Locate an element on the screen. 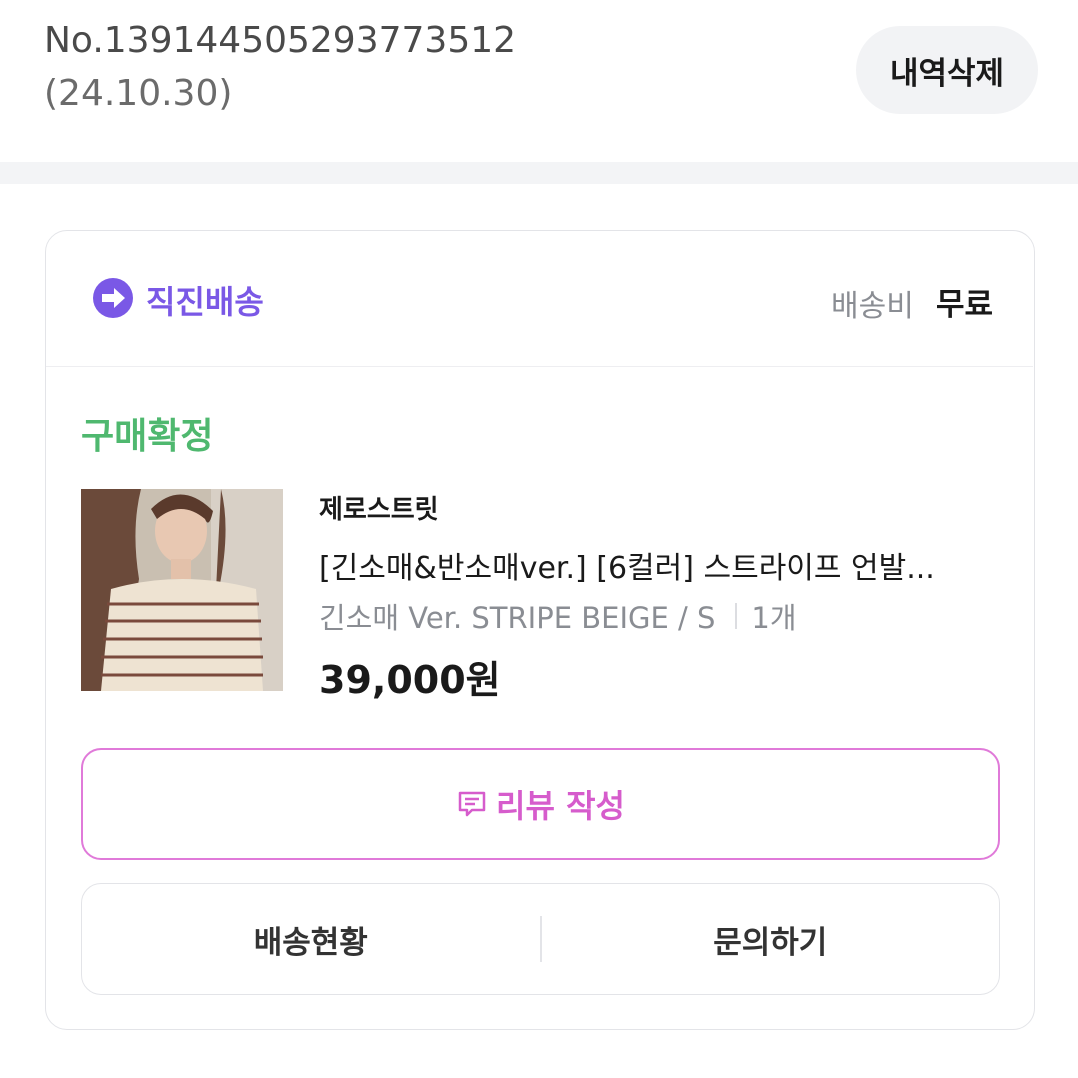 The height and width of the screenshot is (1078, 1078). brand-name: 제로스트릿 is located at coordinates (379, 507).